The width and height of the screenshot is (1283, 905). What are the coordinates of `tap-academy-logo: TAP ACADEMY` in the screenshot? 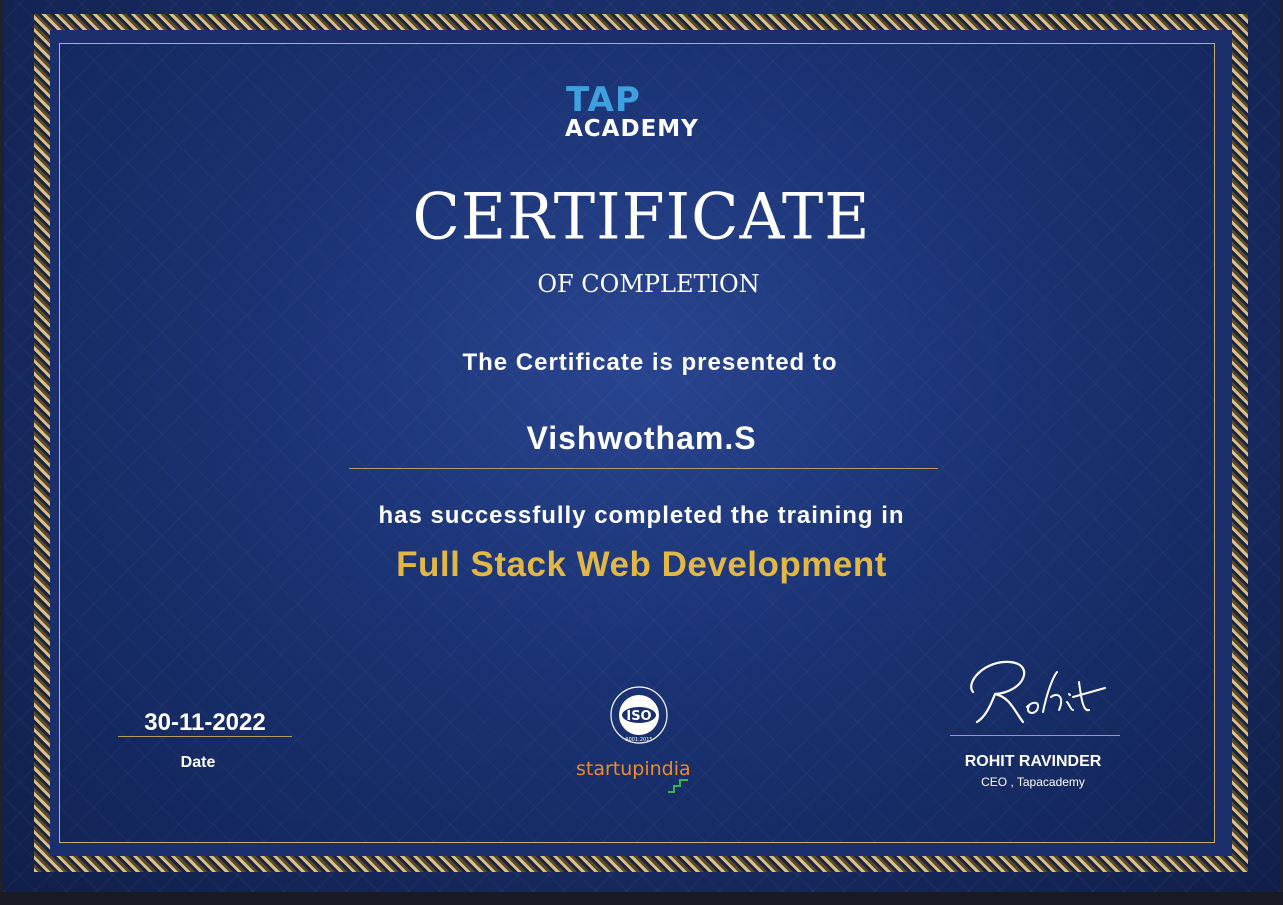 It's located at (645, 117).